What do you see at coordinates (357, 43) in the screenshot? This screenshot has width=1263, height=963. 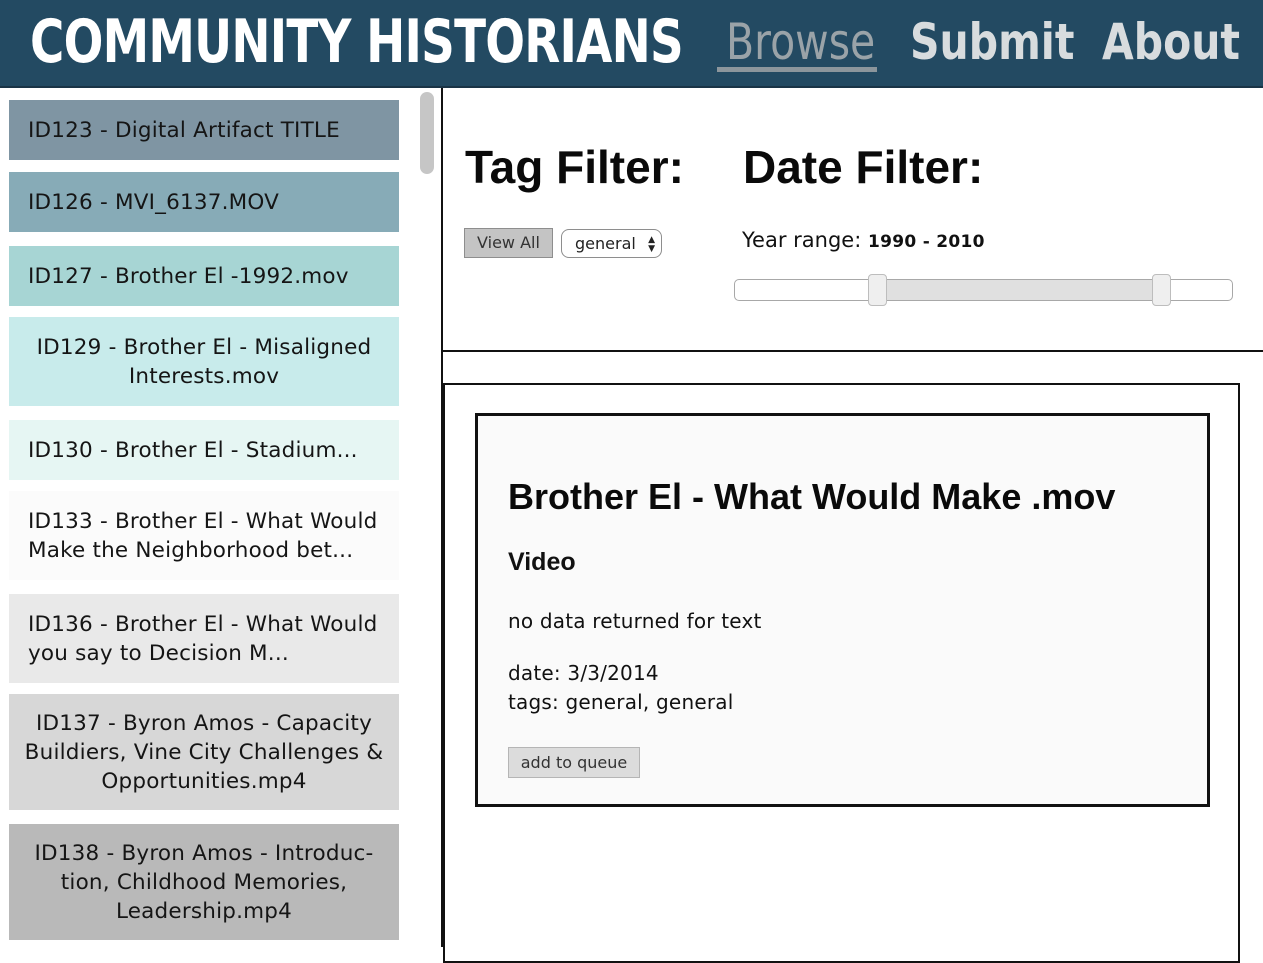 I see `site-title: COMMUNITY HISTORIANS` at bounding box center [357, 43].